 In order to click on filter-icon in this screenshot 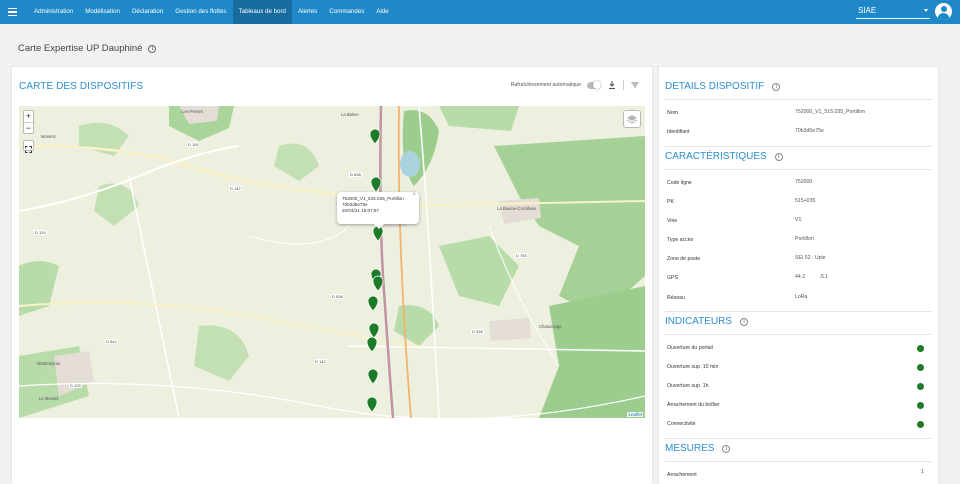, I will do `click(635, 85)`.